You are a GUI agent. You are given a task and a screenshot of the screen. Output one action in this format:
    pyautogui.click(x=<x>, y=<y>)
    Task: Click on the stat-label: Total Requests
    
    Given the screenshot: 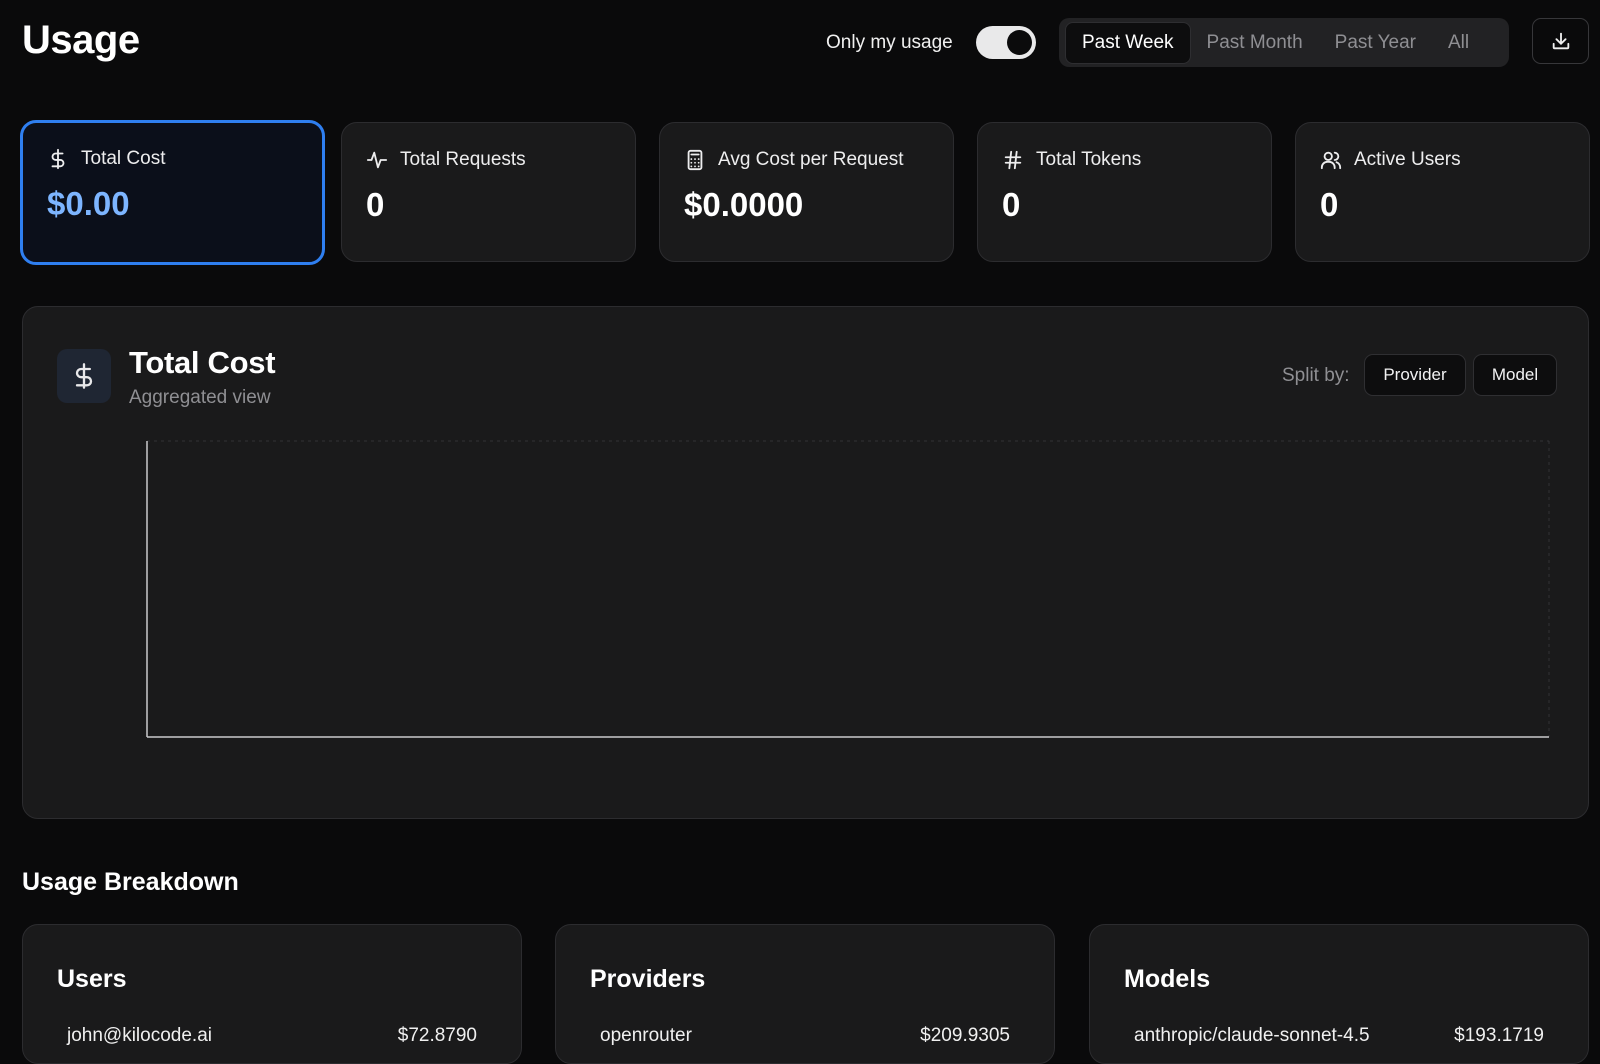 What is the action you would take?
    pyautogui.click(x=463, y=159)
    